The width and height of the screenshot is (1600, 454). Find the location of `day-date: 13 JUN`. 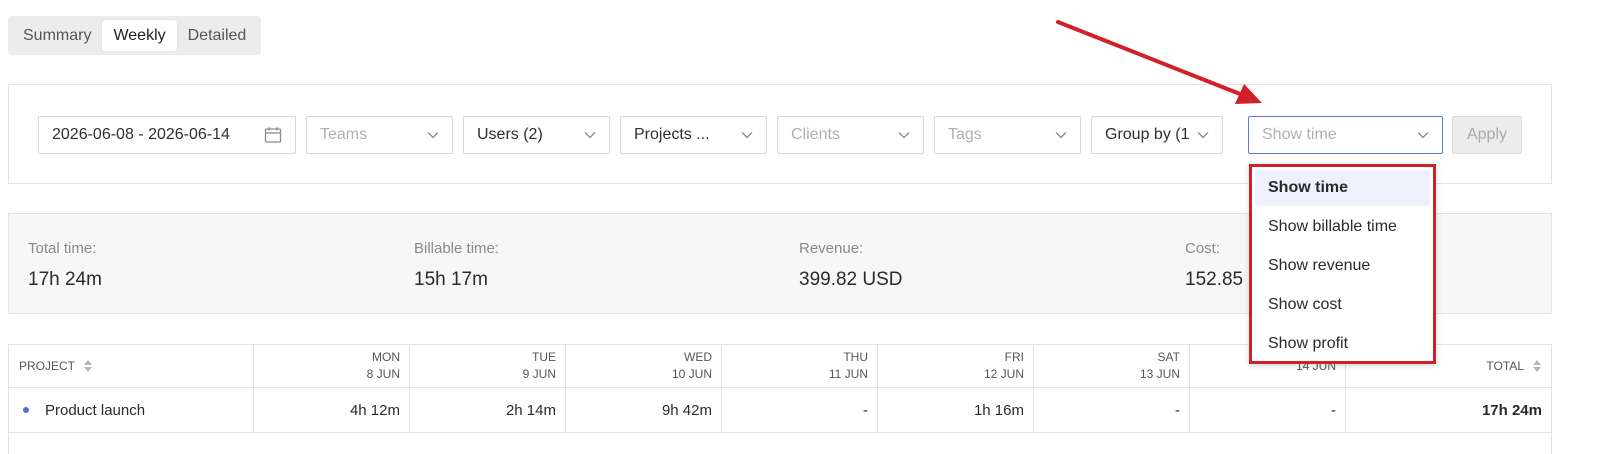

day-date: 13 JUN is located at coordinates (1159, 374).